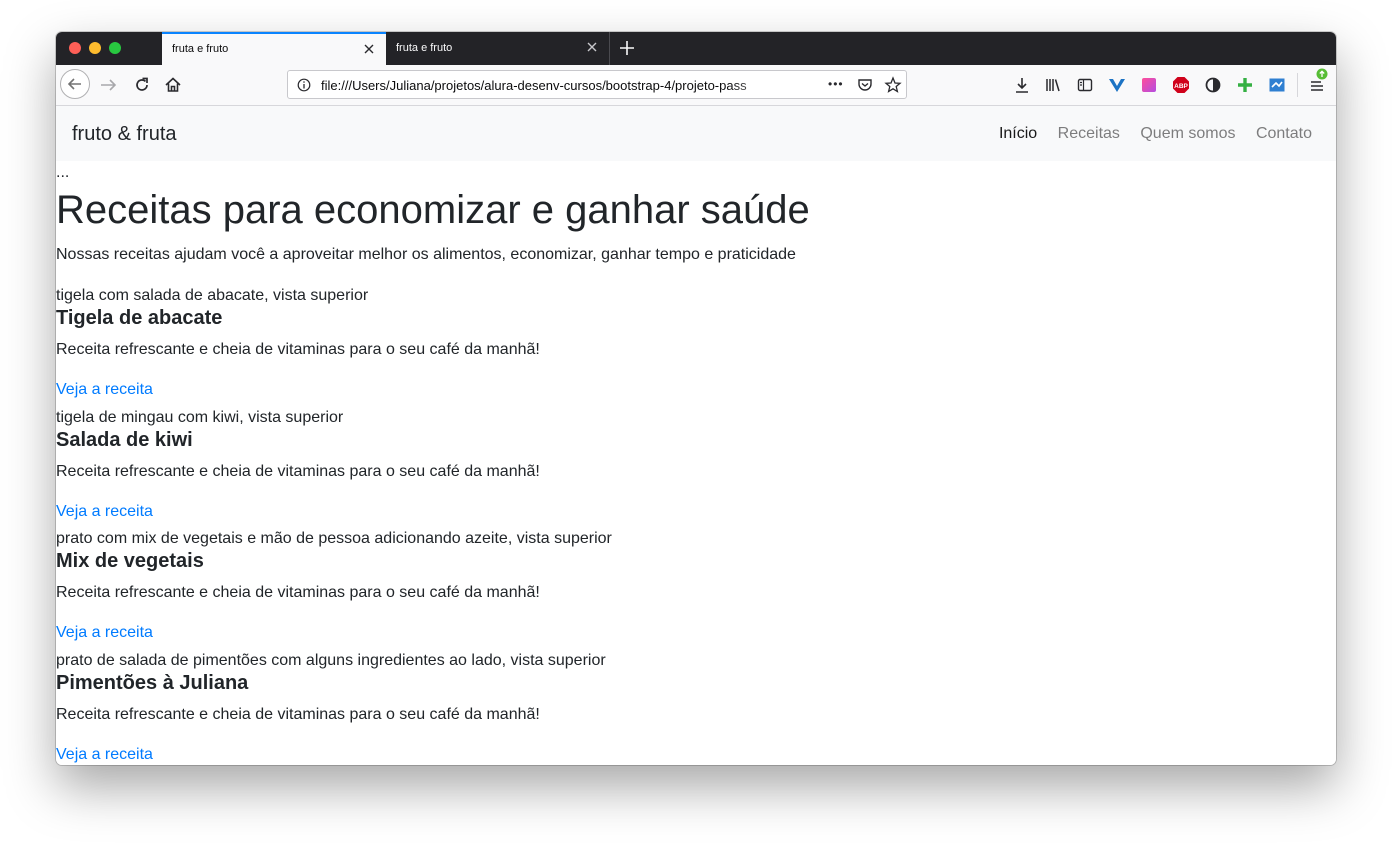  I want to click on download-icon, so click(1022, 85).